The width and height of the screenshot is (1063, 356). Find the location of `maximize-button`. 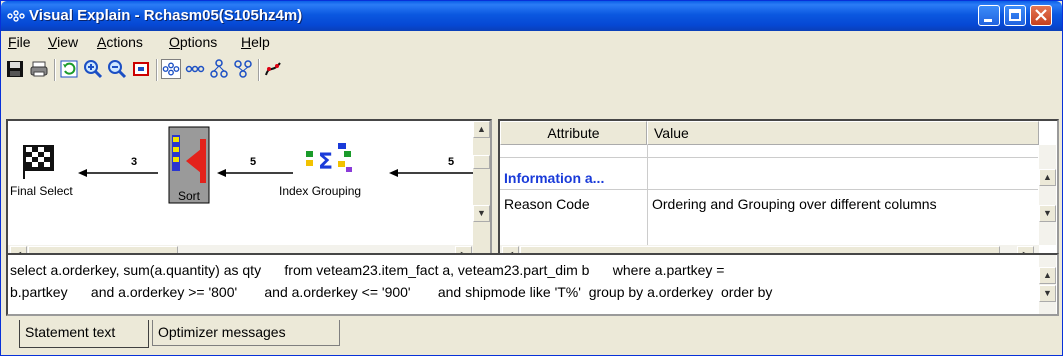

maximize-button is located at coordinates (1015, 15).